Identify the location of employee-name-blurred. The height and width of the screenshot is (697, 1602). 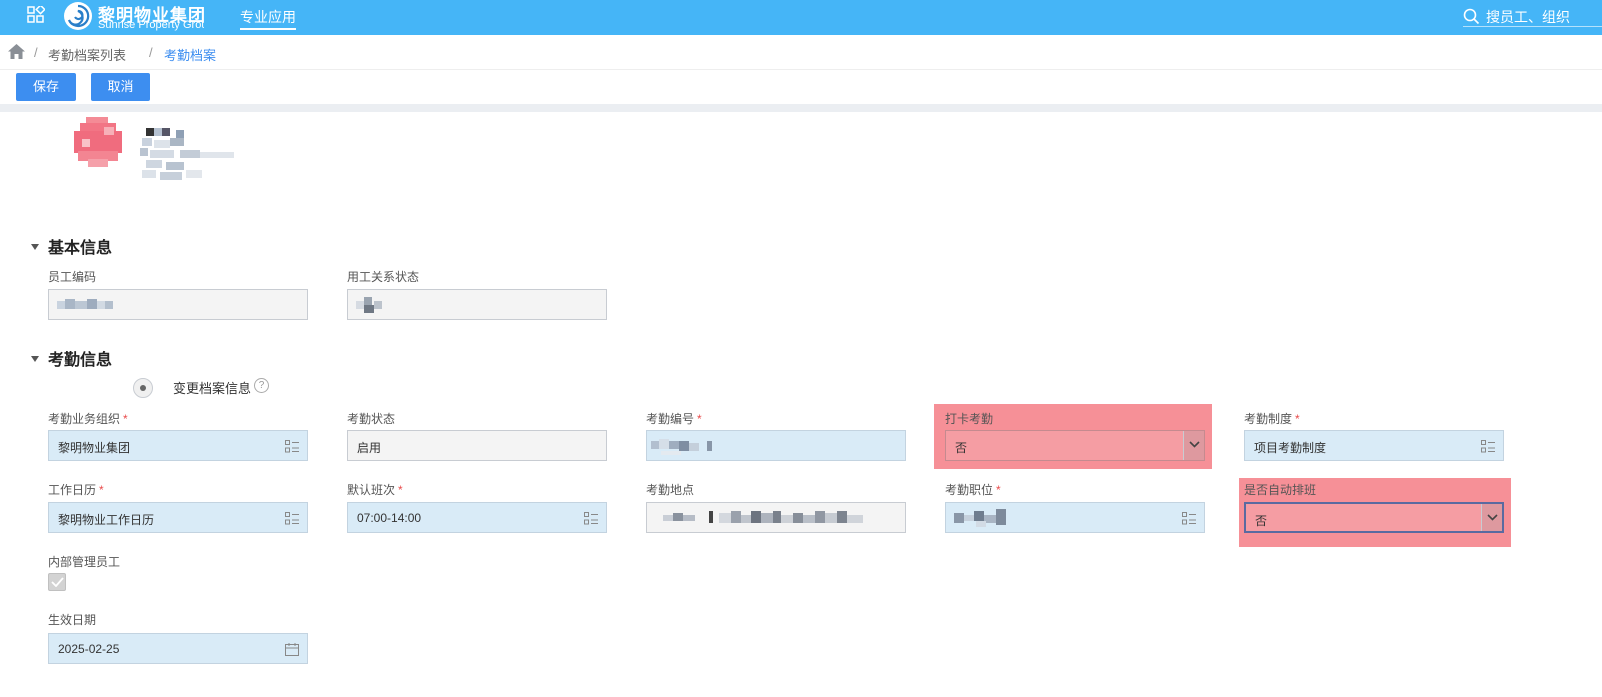
(187, 154).